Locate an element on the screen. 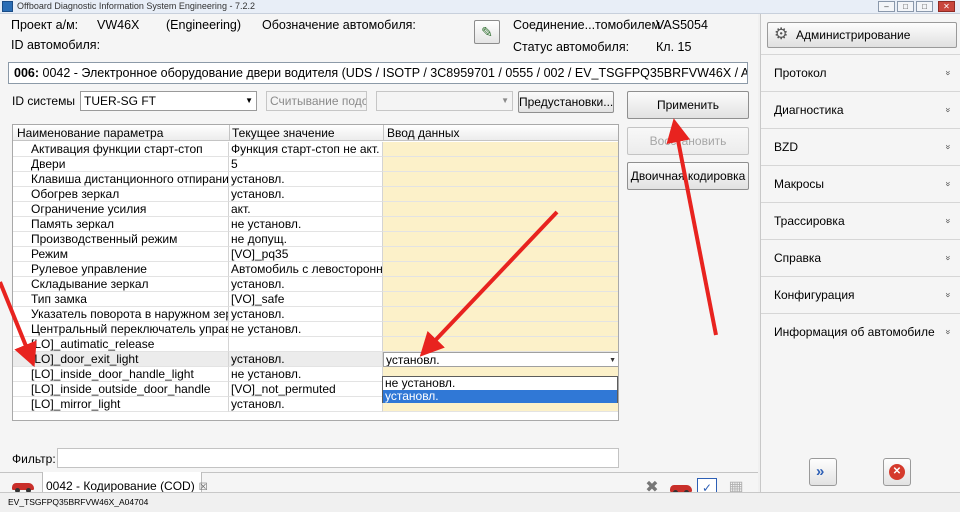 The width and height of the screenshot is (960, 512). parameter-name-cell: Активация функции старт-стоп is located at coordinates (121, 149).